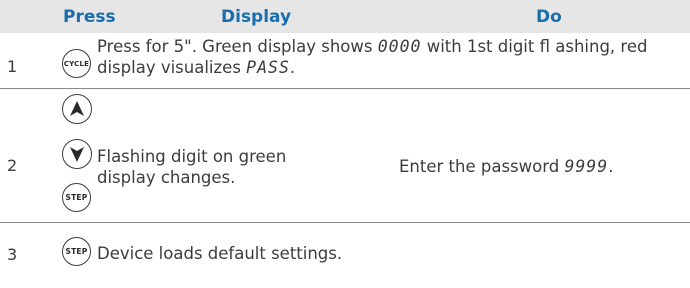 This screenshot has width=690, height=288. Describe the element at coordinates (192, 156) in the screenshot. I see `row2-display-line1: Flashing digit on green` at that location.